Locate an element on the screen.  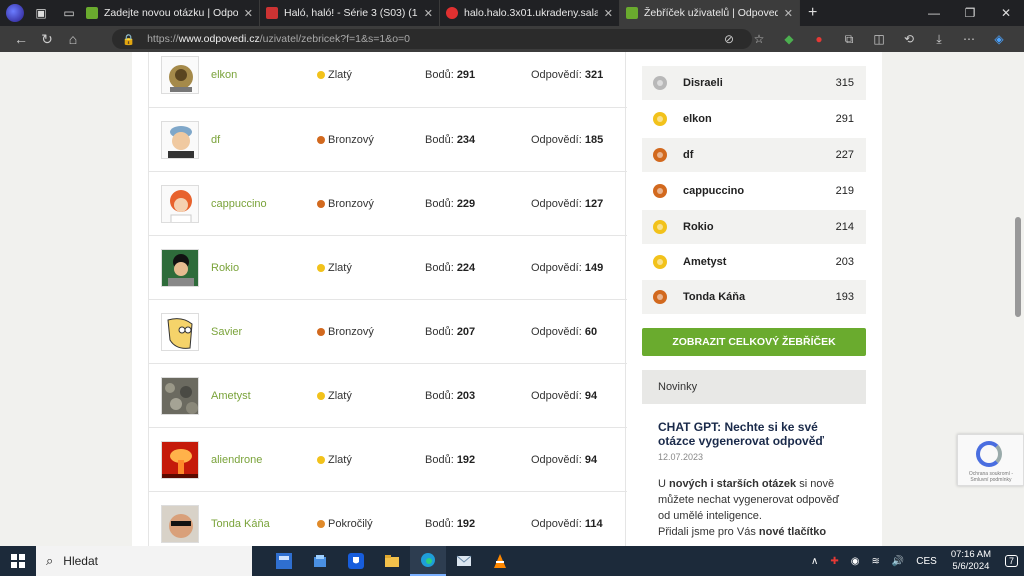
downloads-icon: ⤓ is located at coordinates (939, 39).